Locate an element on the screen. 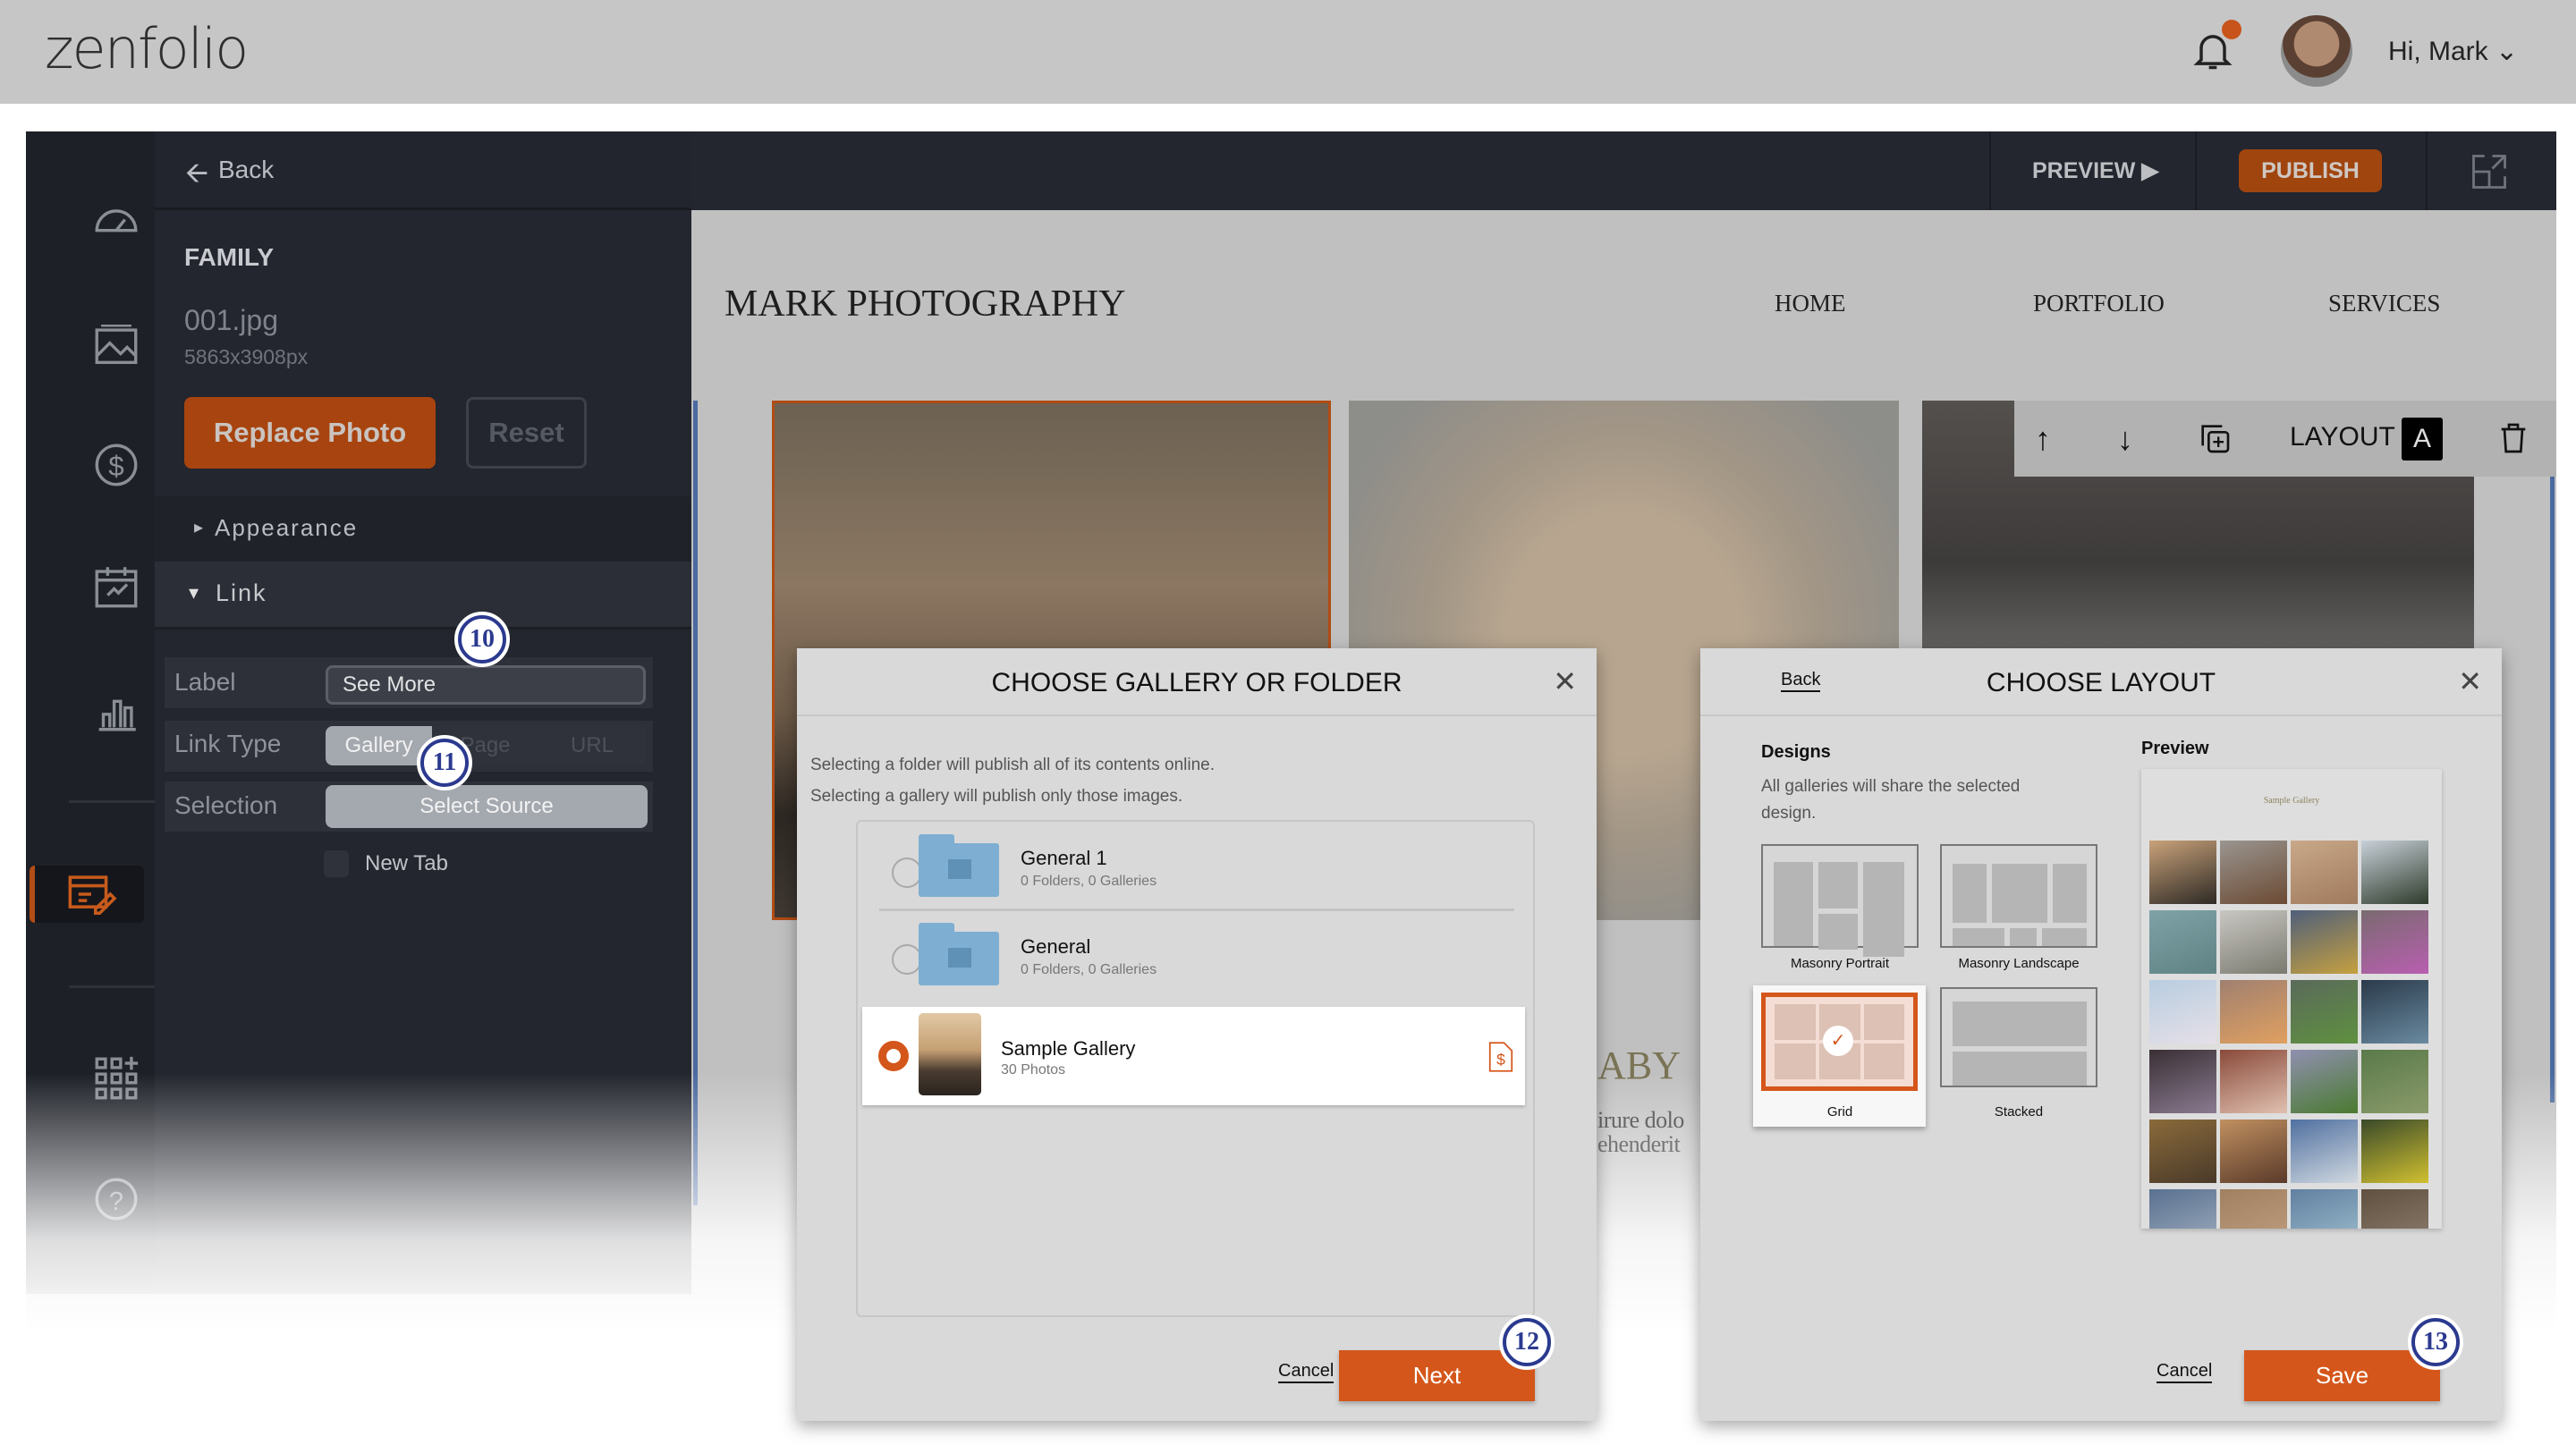 Image resolution: width=2576 pixels, height=1445 pixels. annotation-marker: 12 is located at coordinates (1527, 1342).